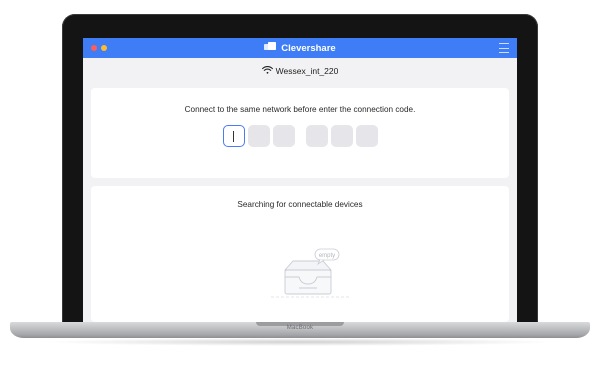 The image size is (600, 366). I want to click on search-status: Searching for connectable devices, so click(300, 204).